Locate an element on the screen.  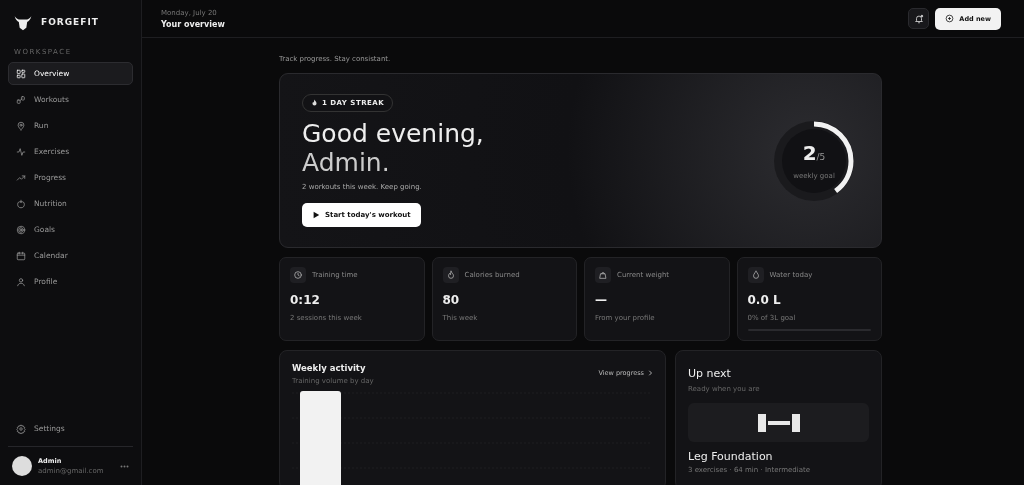
notifications-button is located at coordinates (919, 18).